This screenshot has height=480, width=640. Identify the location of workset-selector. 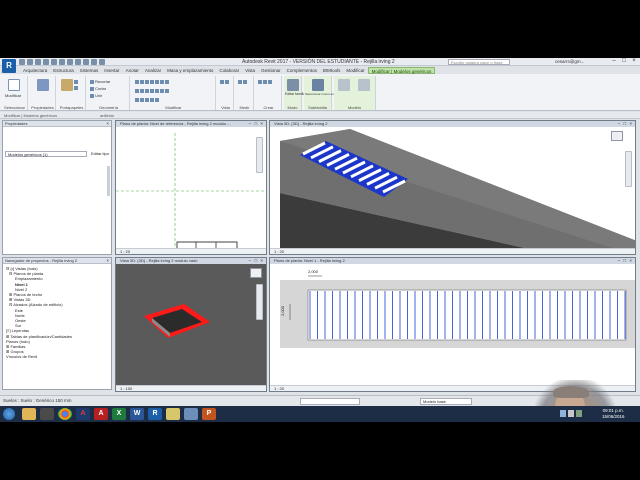
(330, 401).